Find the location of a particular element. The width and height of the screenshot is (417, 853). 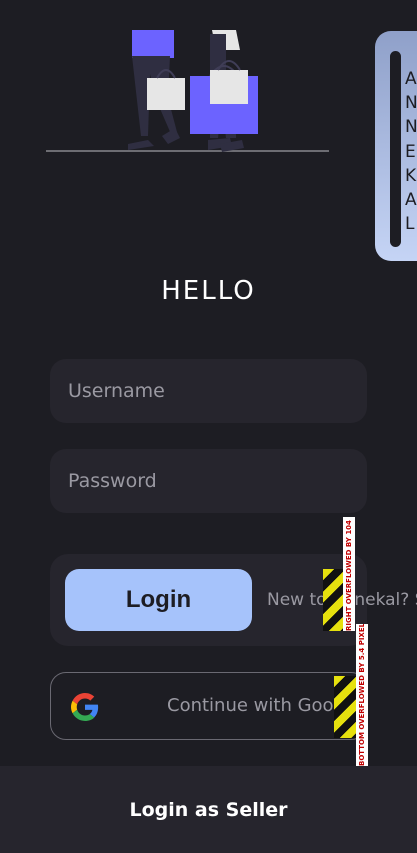

google-icon is located at coordinates (85, 707).